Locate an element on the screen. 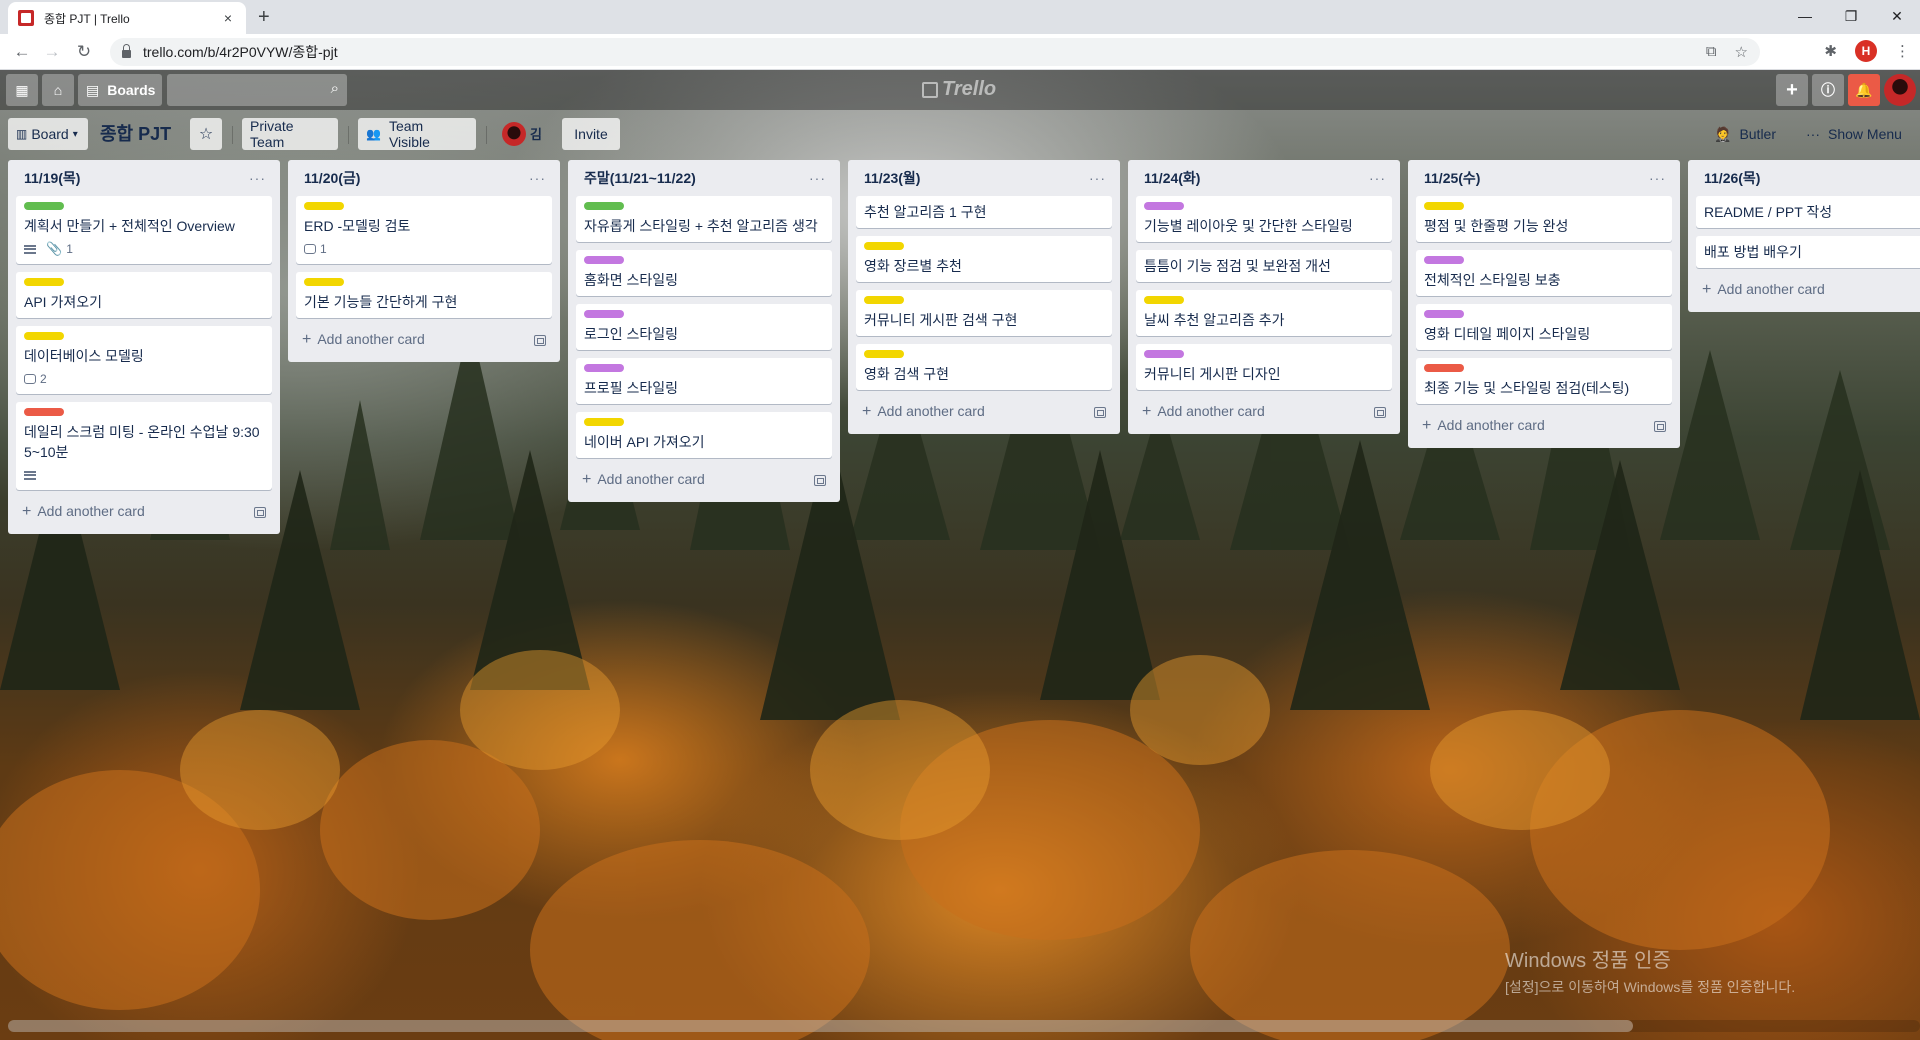  card: 데일리 스크럼 미팅 - 온라인 수업날 9:30 5~10분 is located at coordinates (144, 446).